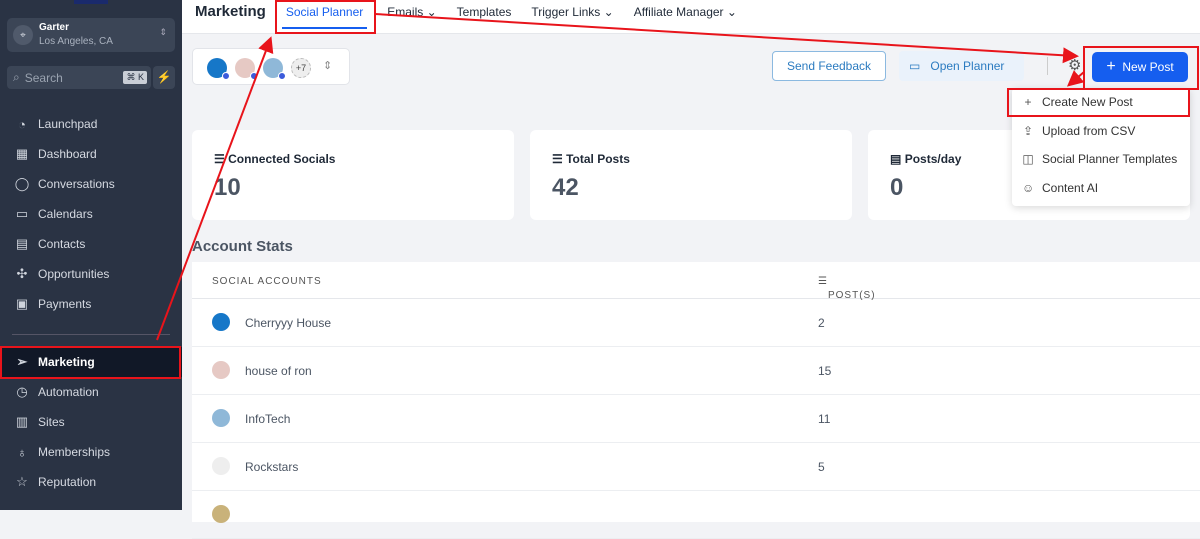 This screenshot has height=539, width=1200. Describe the element at coordinates (22, 361) in the screenshot. I see `send-icon: ➢` at that location.